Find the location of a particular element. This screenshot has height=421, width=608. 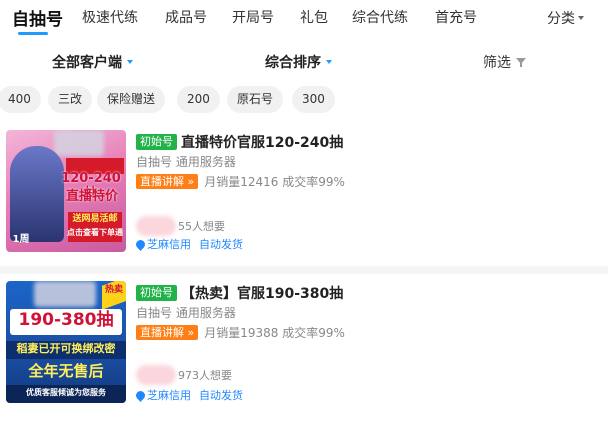

tab-libao: 礼包 is located at coordinates (314, 17).